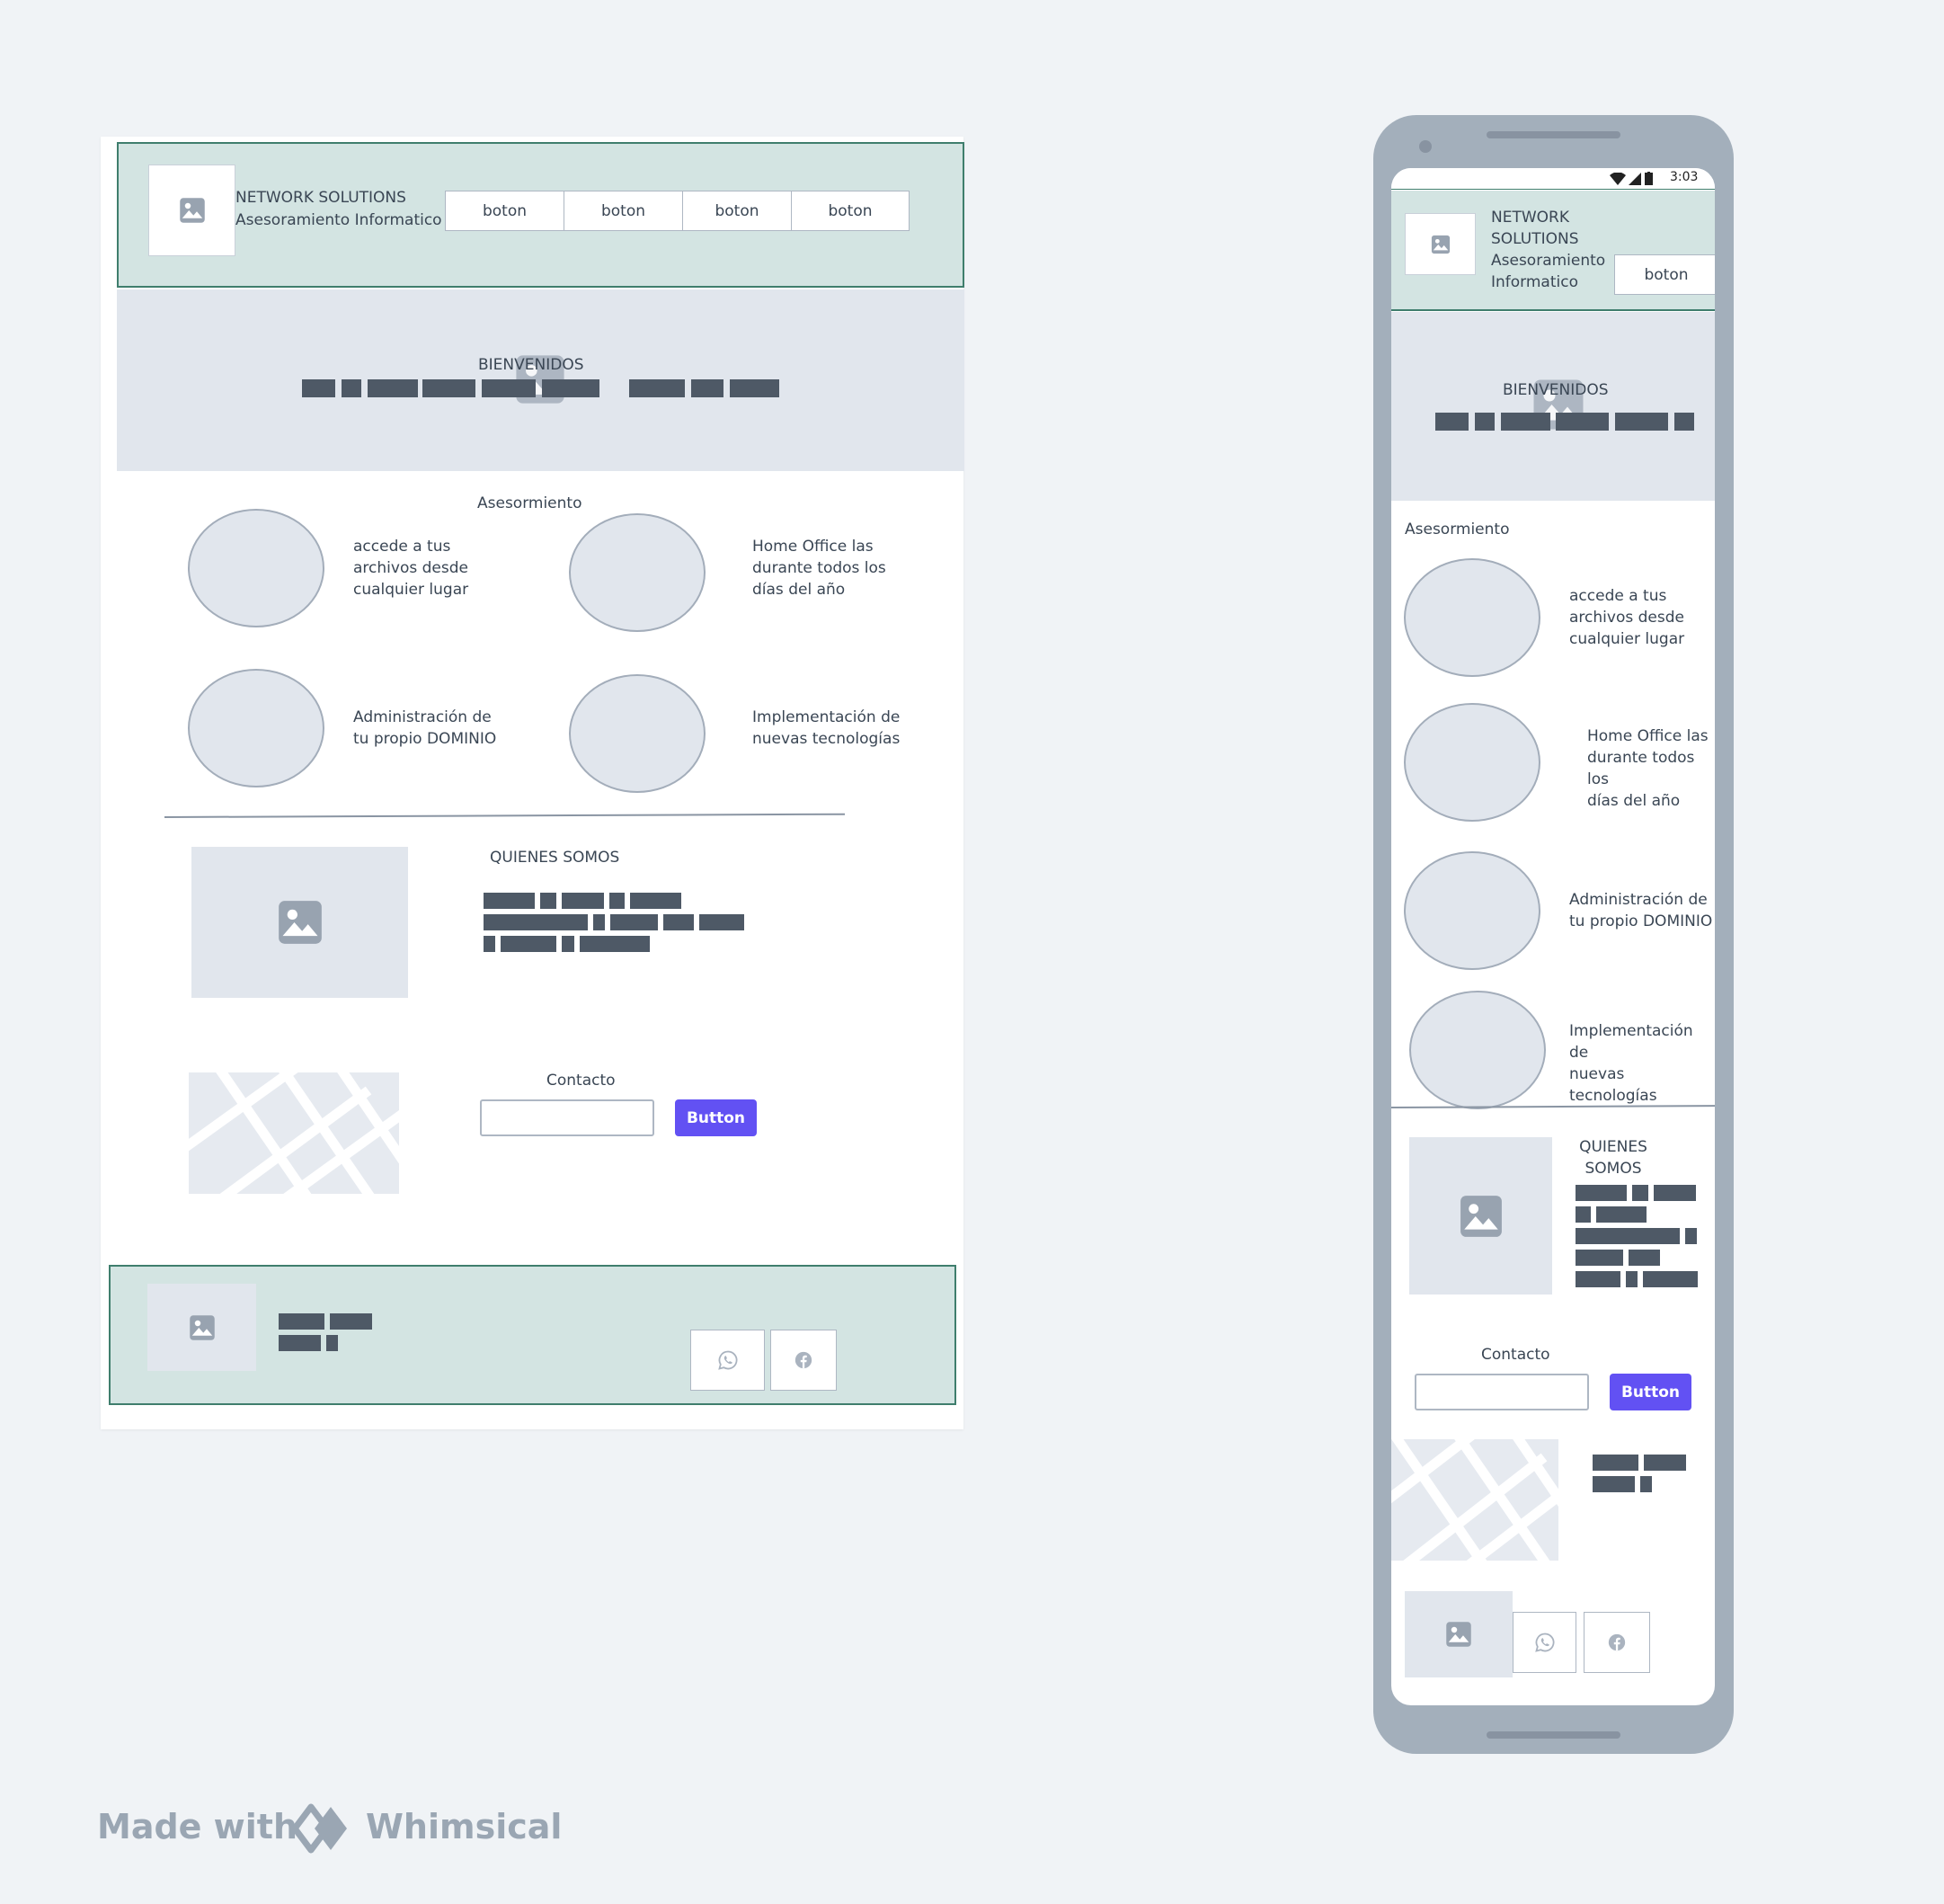 The height and width of the screenshot is (1904, 1944). I want to click on nav-button-2: boton, so click(623, 211).